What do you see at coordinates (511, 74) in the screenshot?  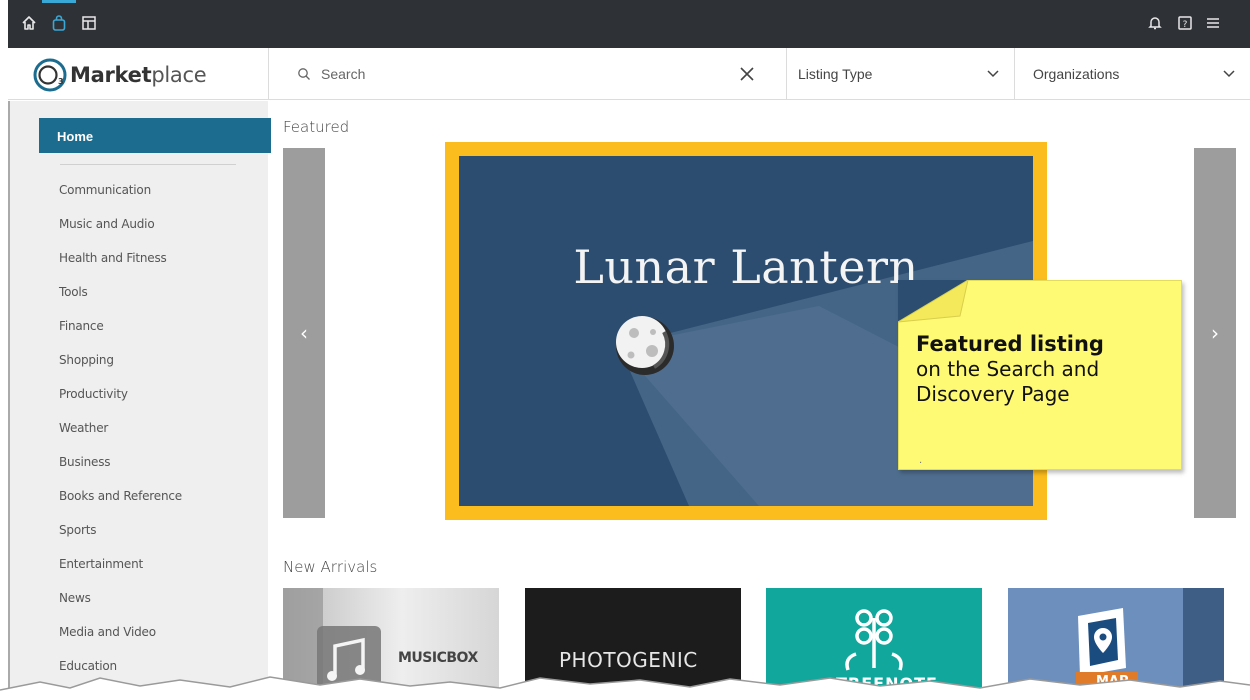 I see `search-input` at bounding box center [511, 74].